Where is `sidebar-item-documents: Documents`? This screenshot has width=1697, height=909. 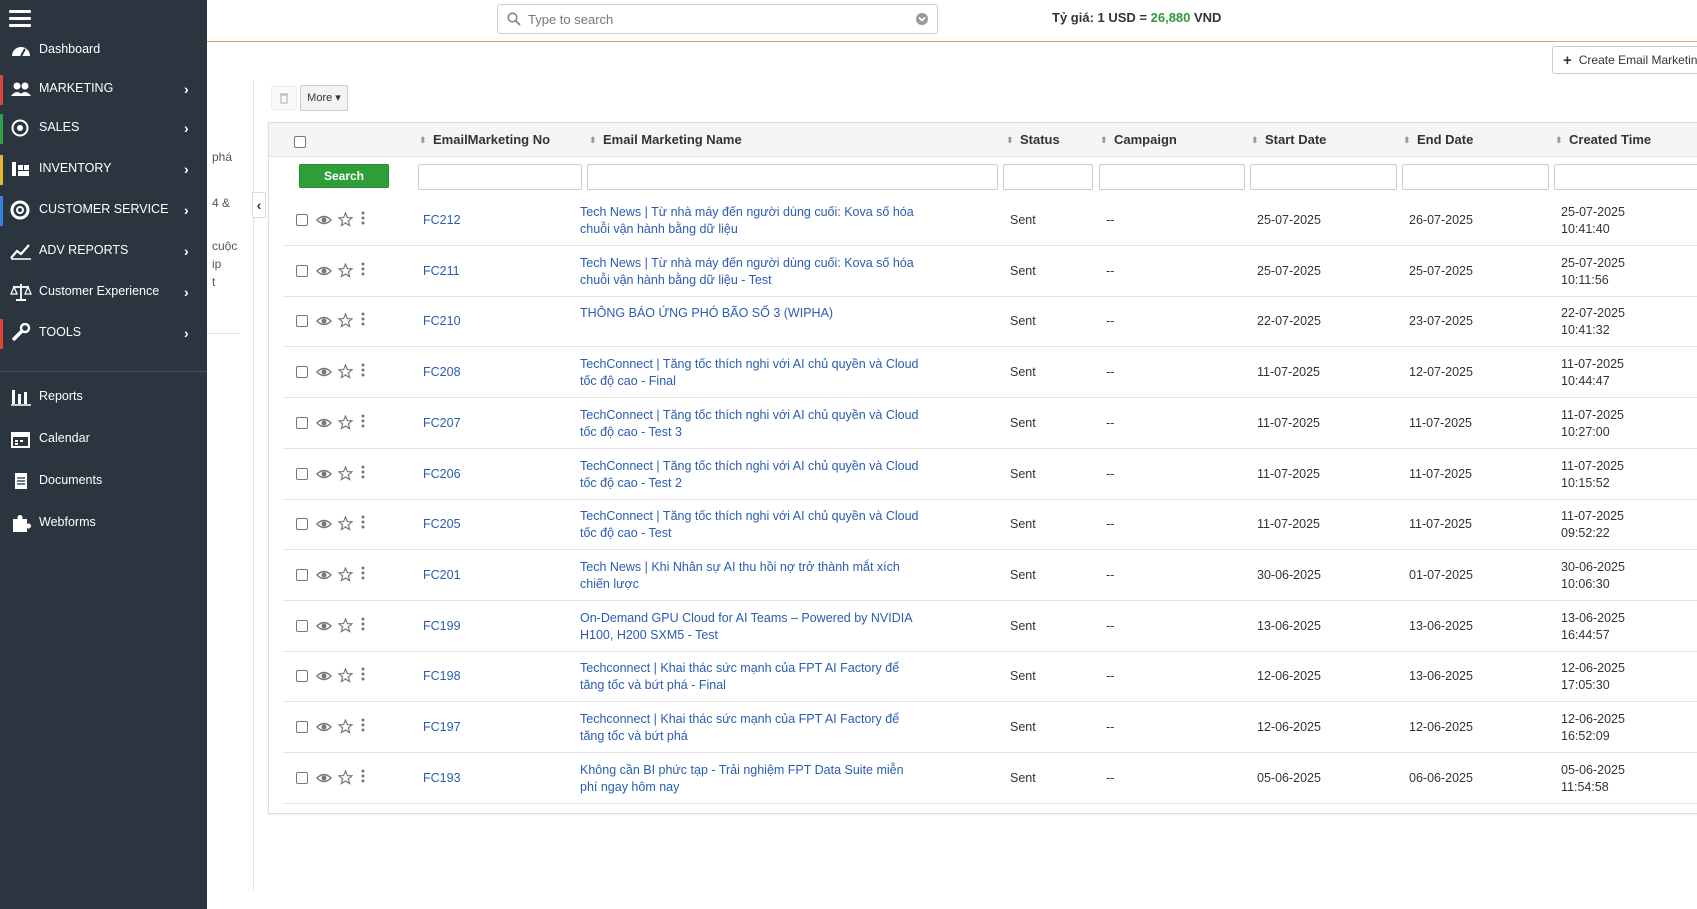 sidebar-item-documents: Documents is located at coordinates (103, 481).